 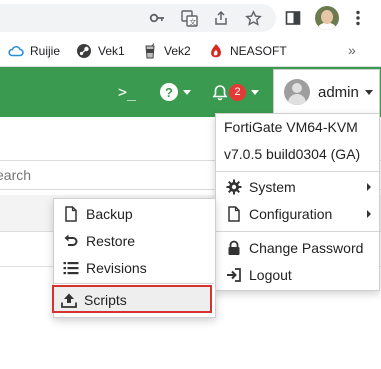 What do you see at coordinates (352, 50) in the screenshot?
I see `bookmarks-overflow-button: »` at bounding box center [352, 50].